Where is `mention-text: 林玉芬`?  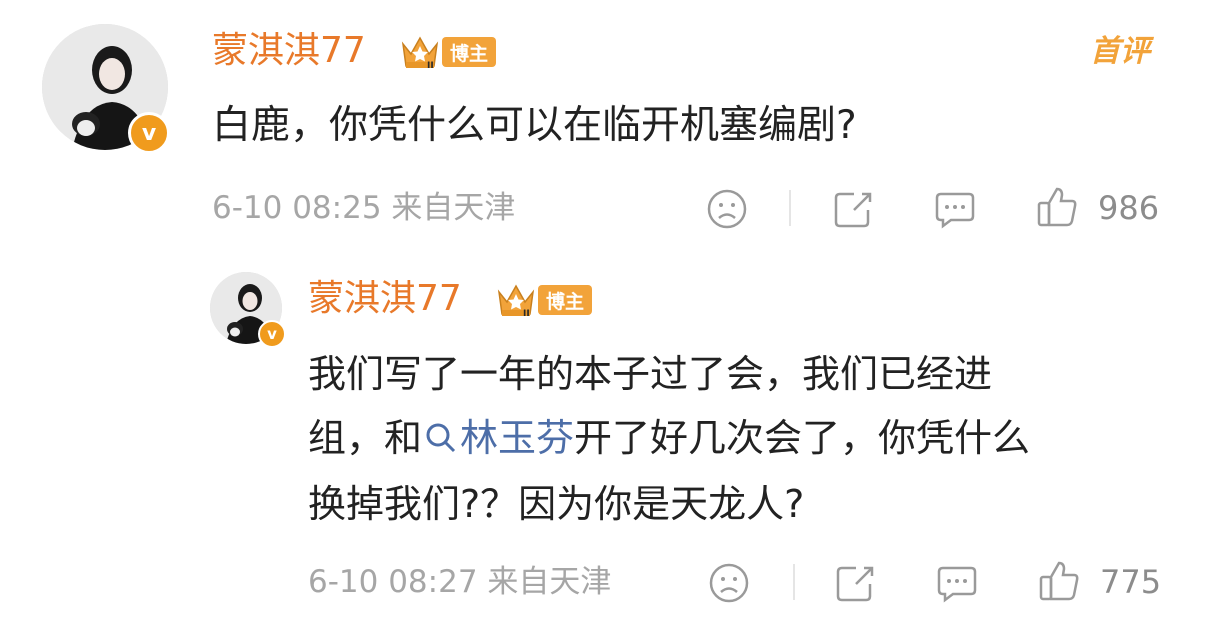 mention-text: 林玉芬 is located at coordinates (517, 438).